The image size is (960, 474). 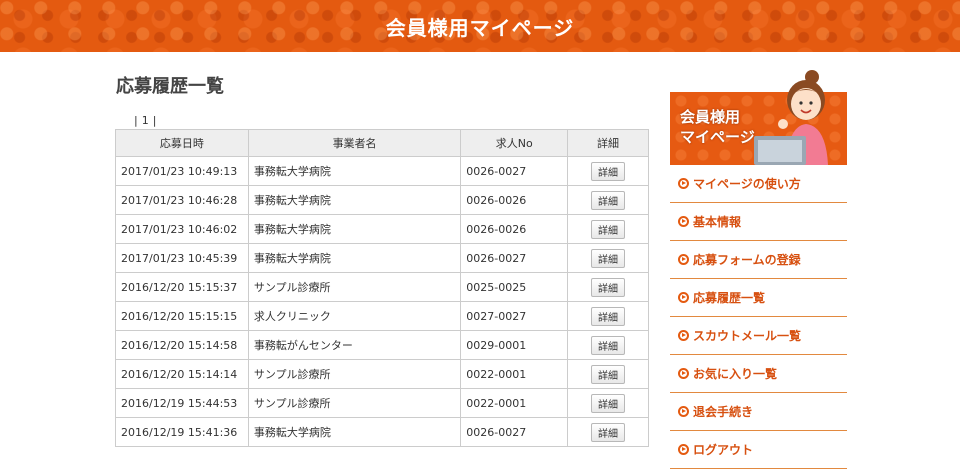 I want to click on site-header: 会員様用マイページ, so click(x=480, y=26).